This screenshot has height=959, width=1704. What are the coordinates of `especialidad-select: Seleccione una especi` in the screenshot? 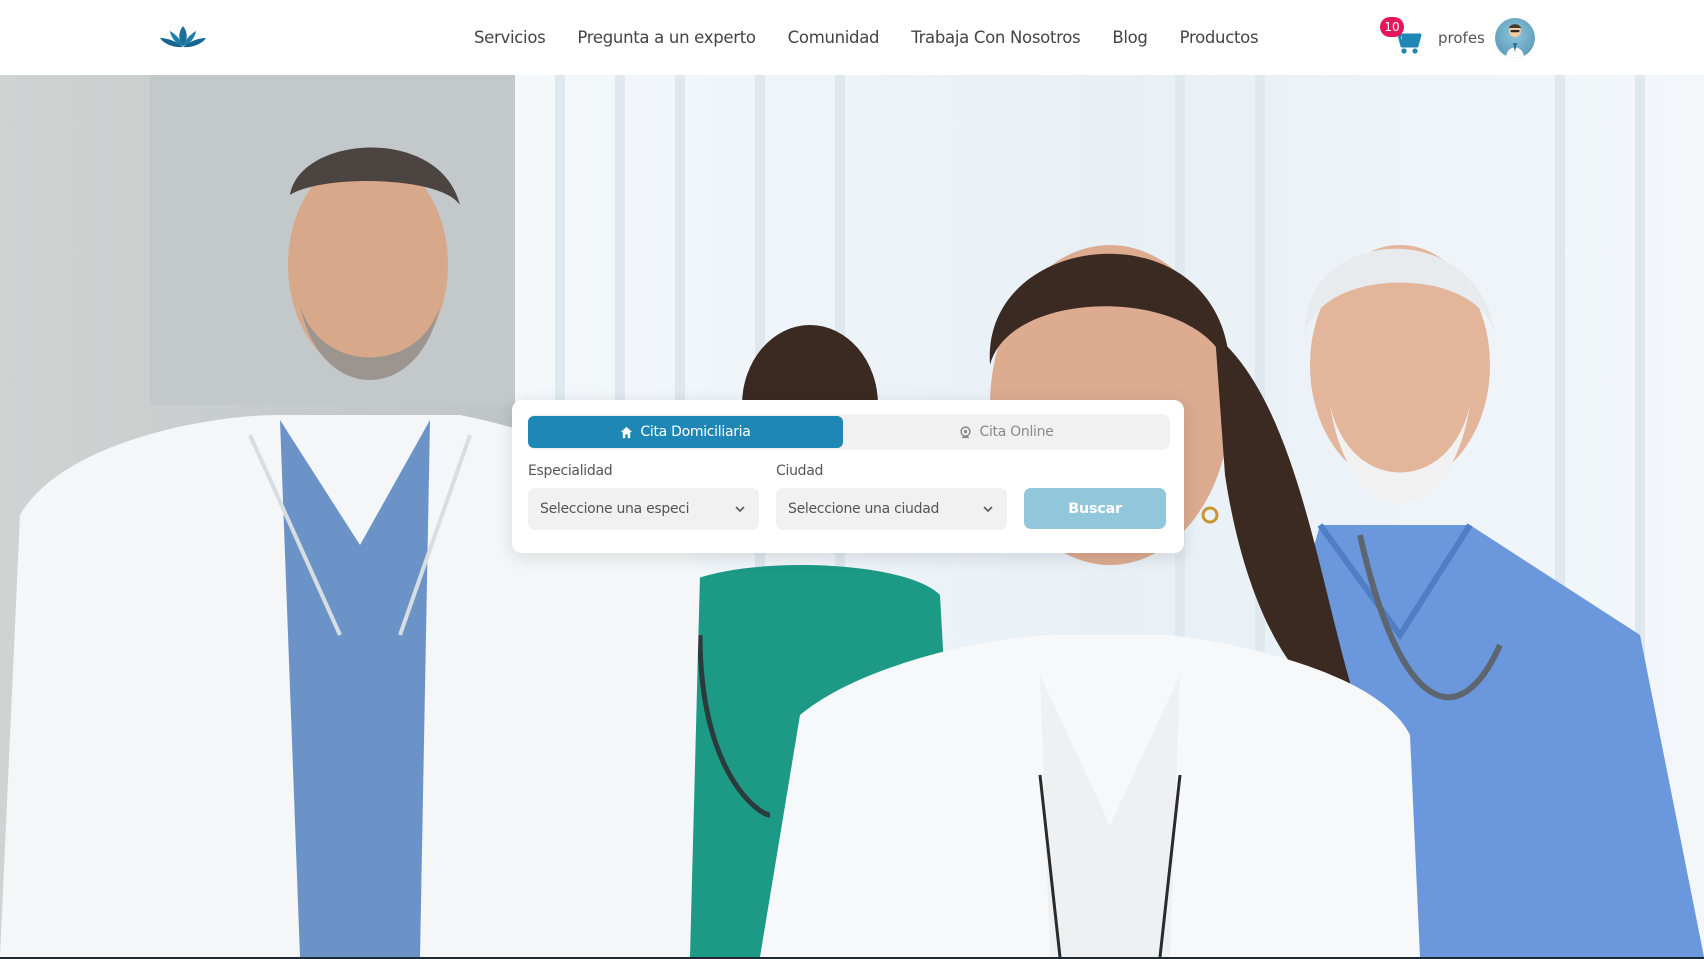 It's located at (643, 509).